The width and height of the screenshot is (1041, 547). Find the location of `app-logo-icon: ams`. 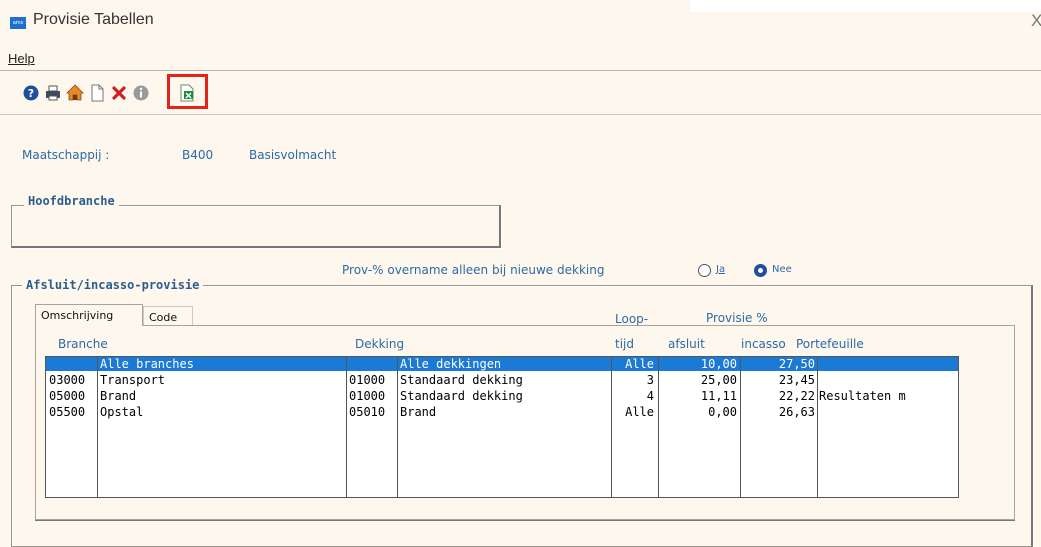

app-logo-icon: ams is located at coordinates (18, 23).